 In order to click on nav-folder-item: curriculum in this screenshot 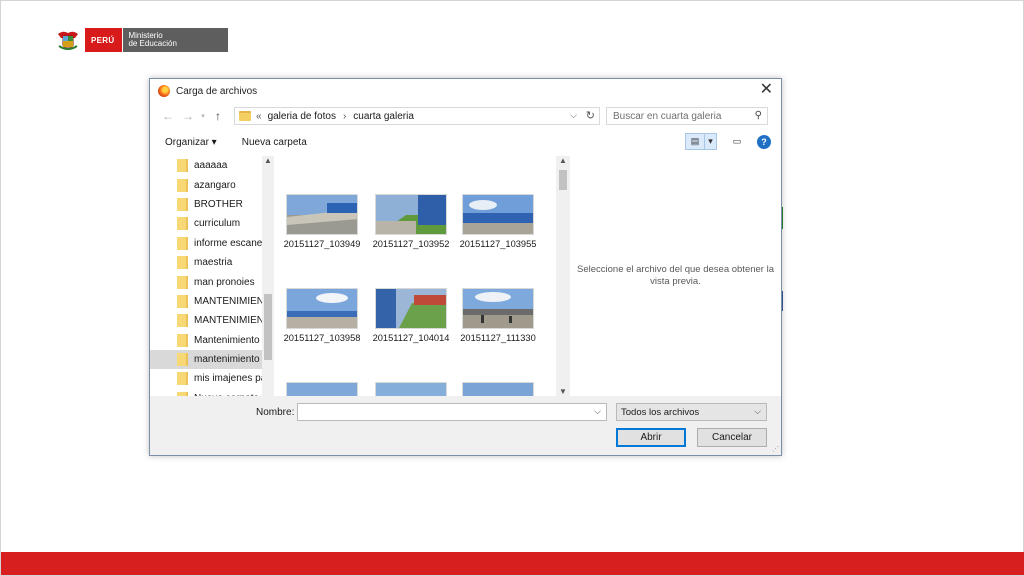, I will do `click(212, 223)`.